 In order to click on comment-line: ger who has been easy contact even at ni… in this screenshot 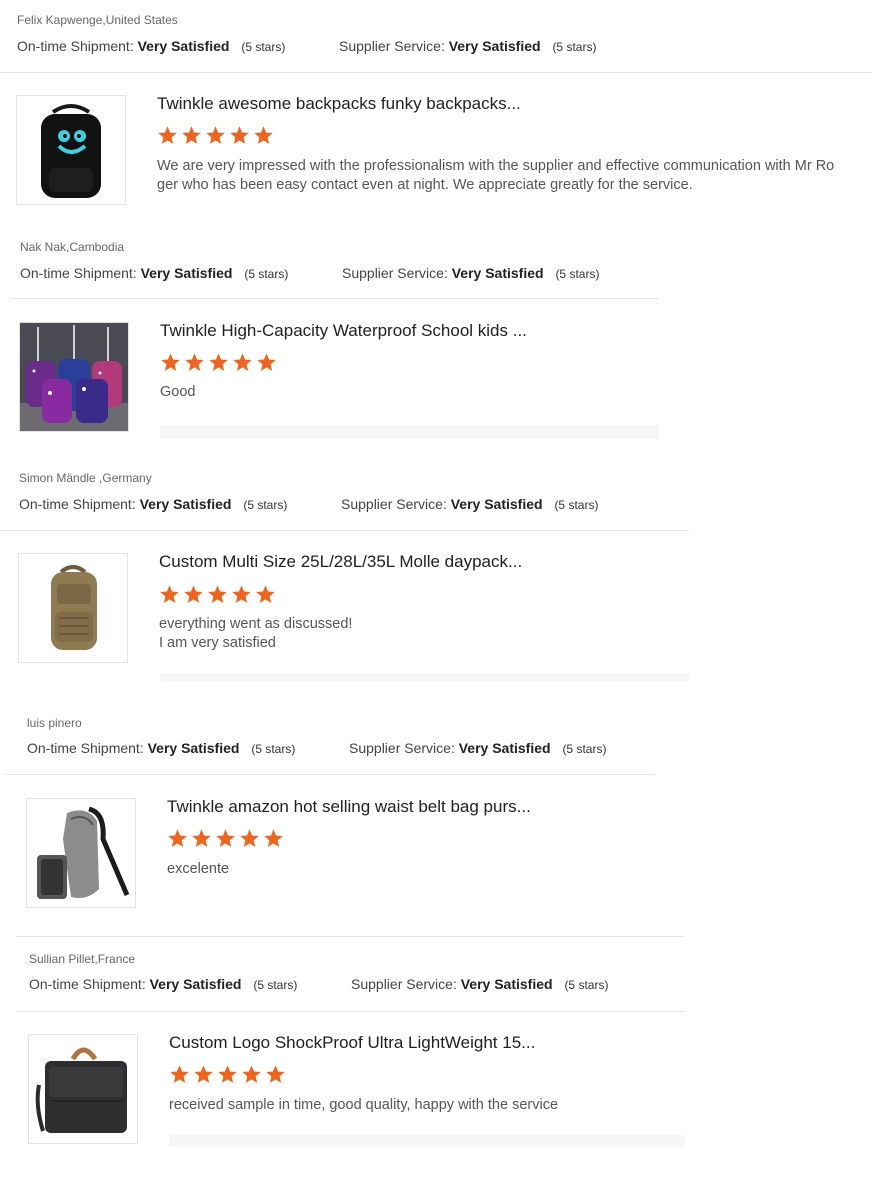, I will do `click(425, 185)`.